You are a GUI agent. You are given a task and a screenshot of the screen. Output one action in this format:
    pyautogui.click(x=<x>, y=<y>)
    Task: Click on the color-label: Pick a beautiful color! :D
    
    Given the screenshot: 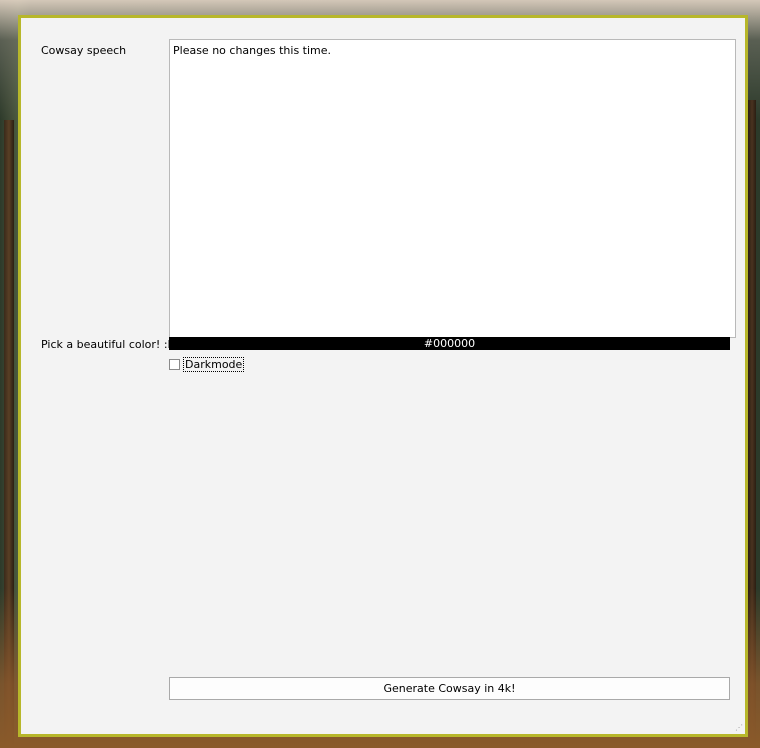 What is the action you would take?
    pyautogui.click(x=108, y=344)
    